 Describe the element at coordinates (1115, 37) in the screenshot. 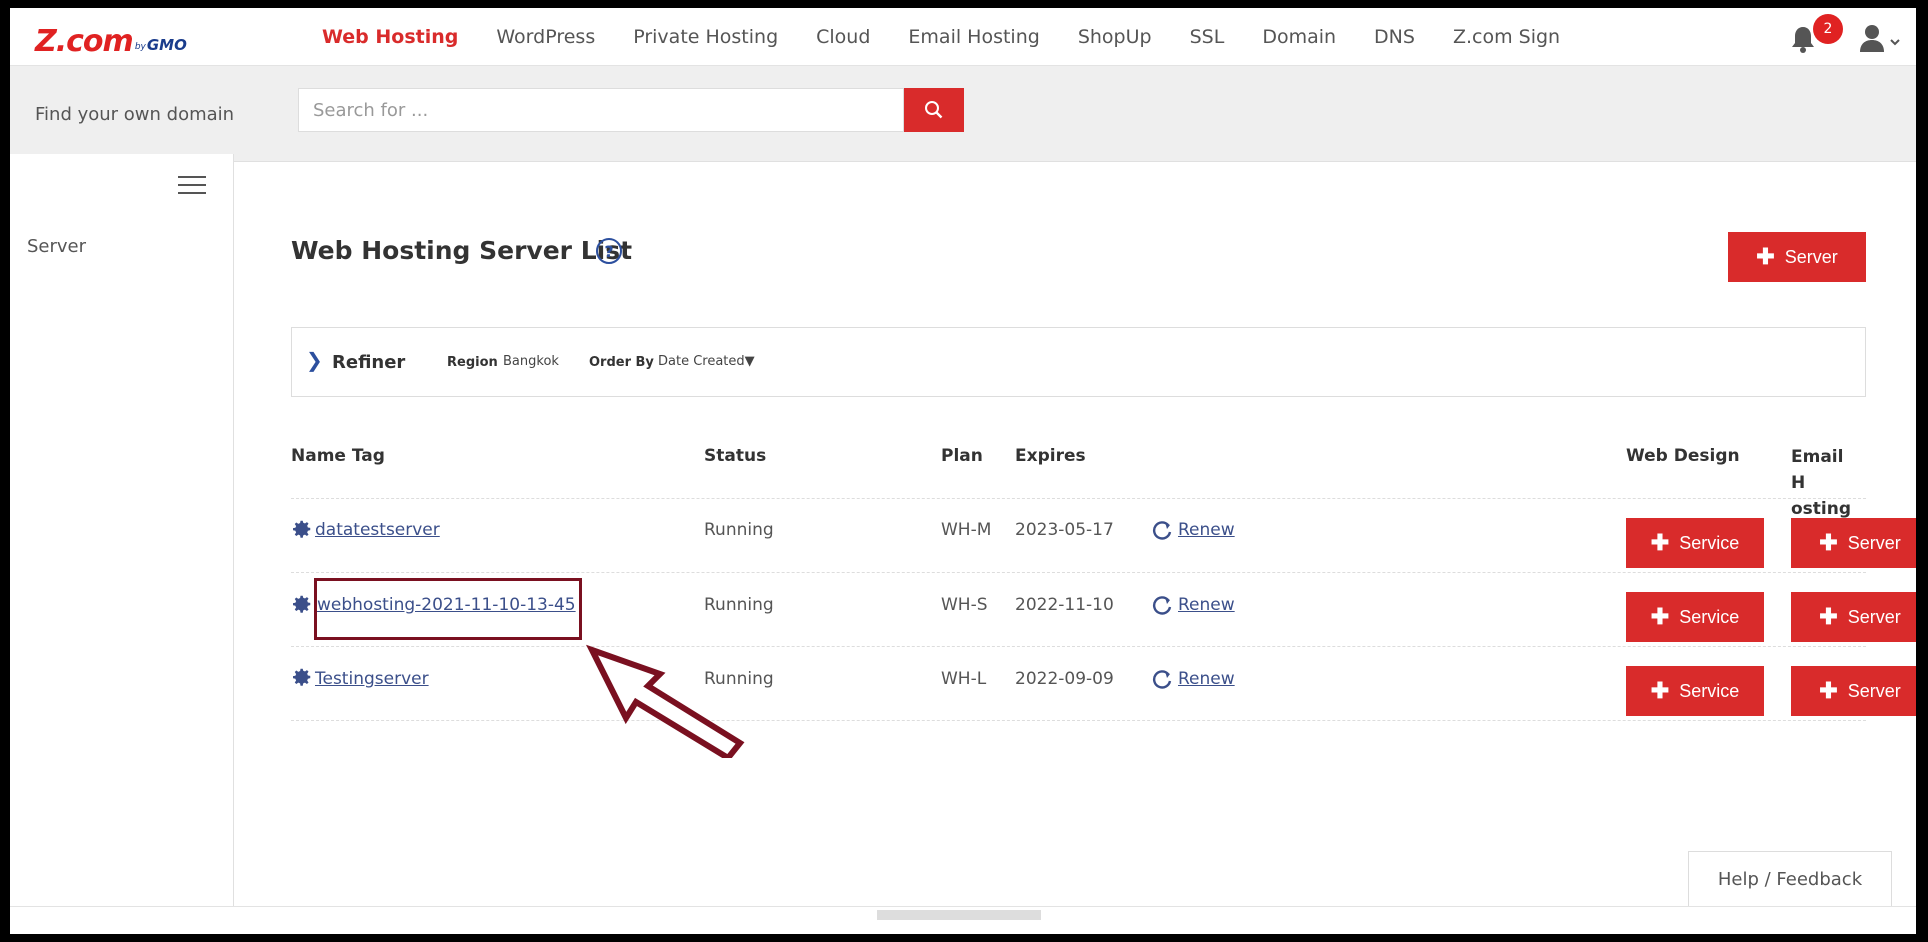

I see `nav-shopup: ShopUp` at that location.